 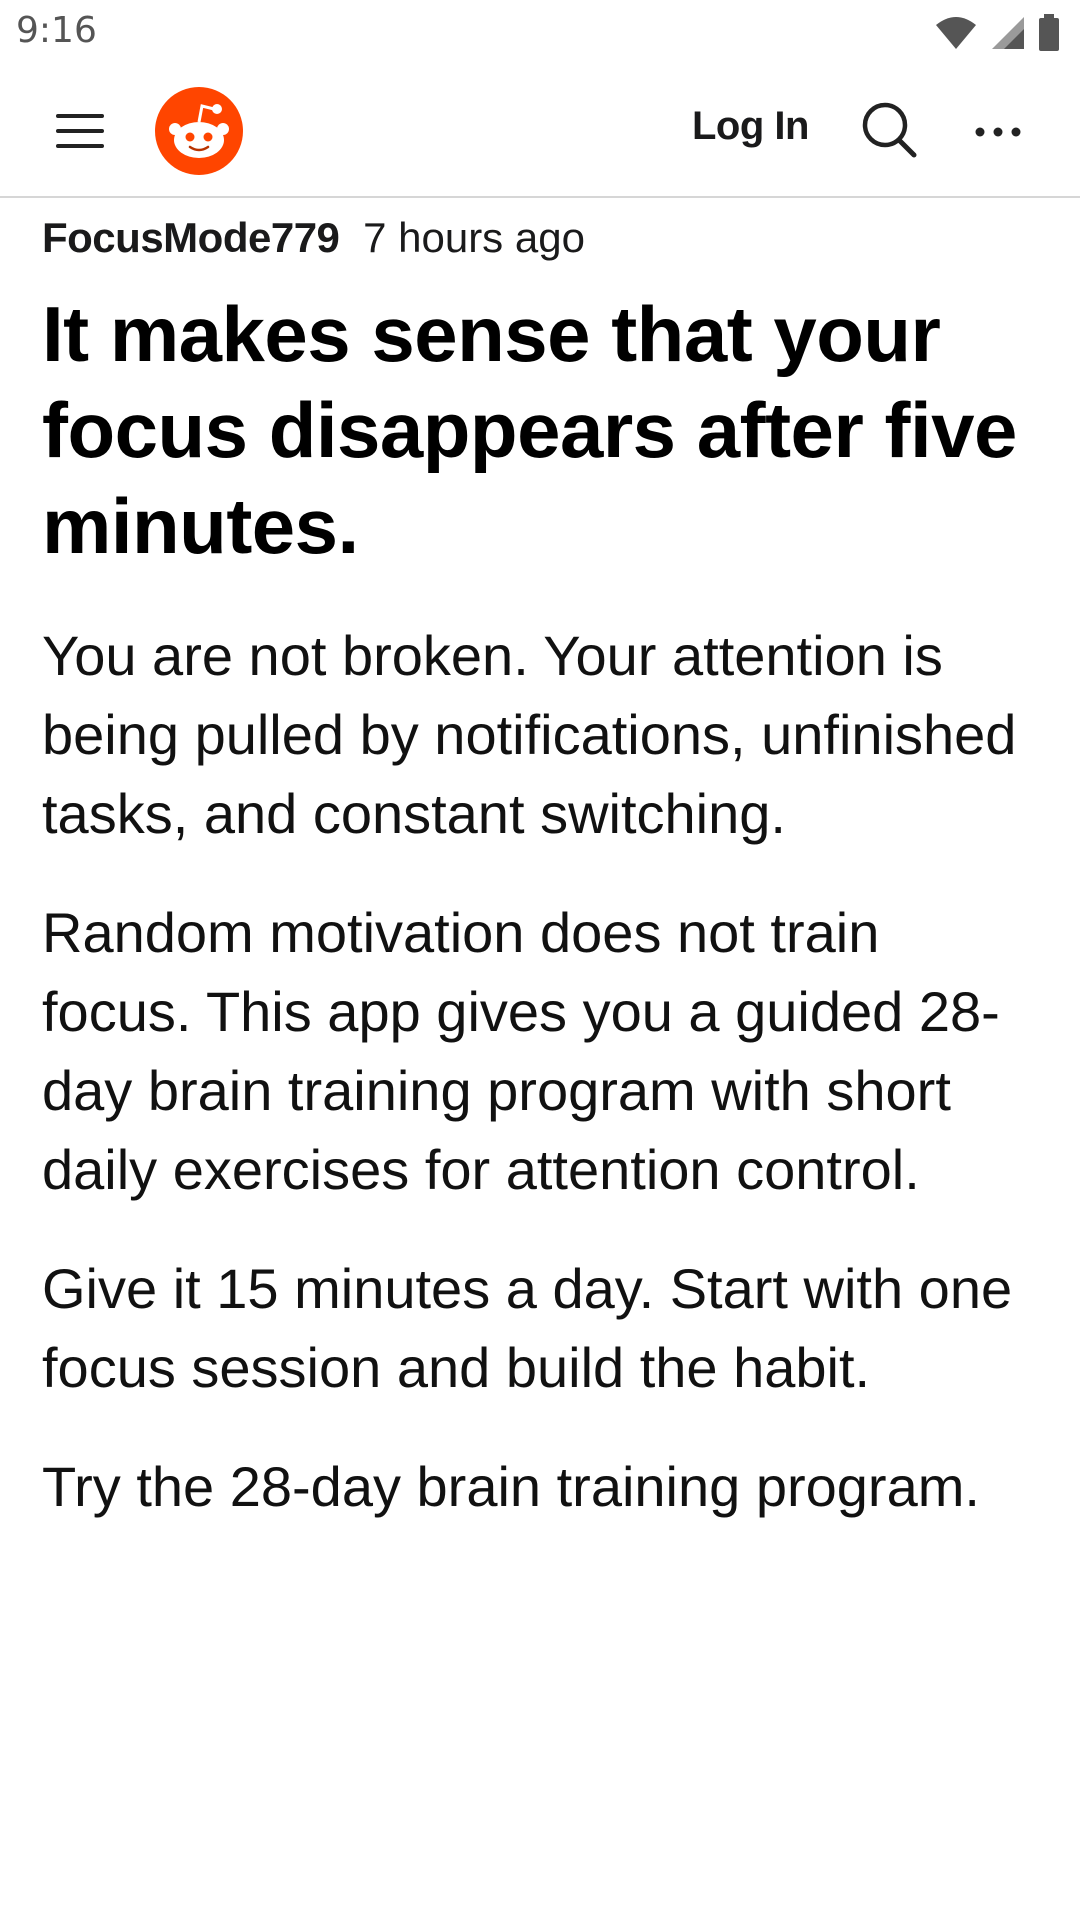 I want to click on status-icons, so click(x=997, y=35).